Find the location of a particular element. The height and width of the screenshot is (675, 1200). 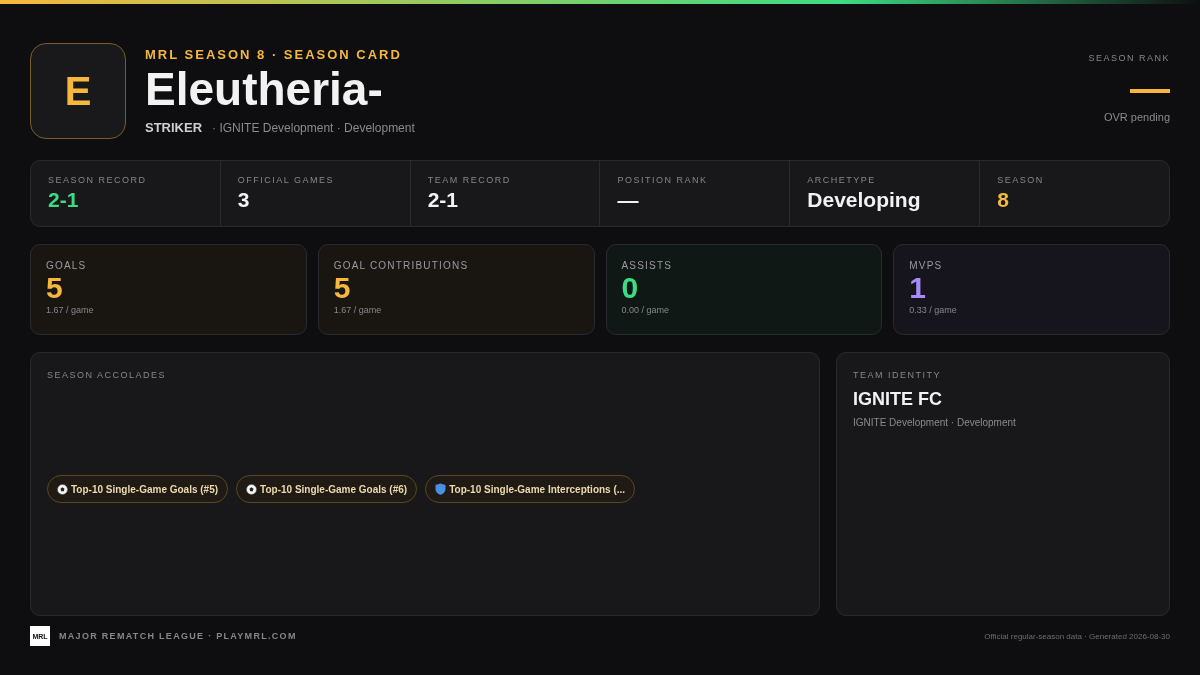

panel-title: TEAM IDENTITY is located at coordinates (897, 375).